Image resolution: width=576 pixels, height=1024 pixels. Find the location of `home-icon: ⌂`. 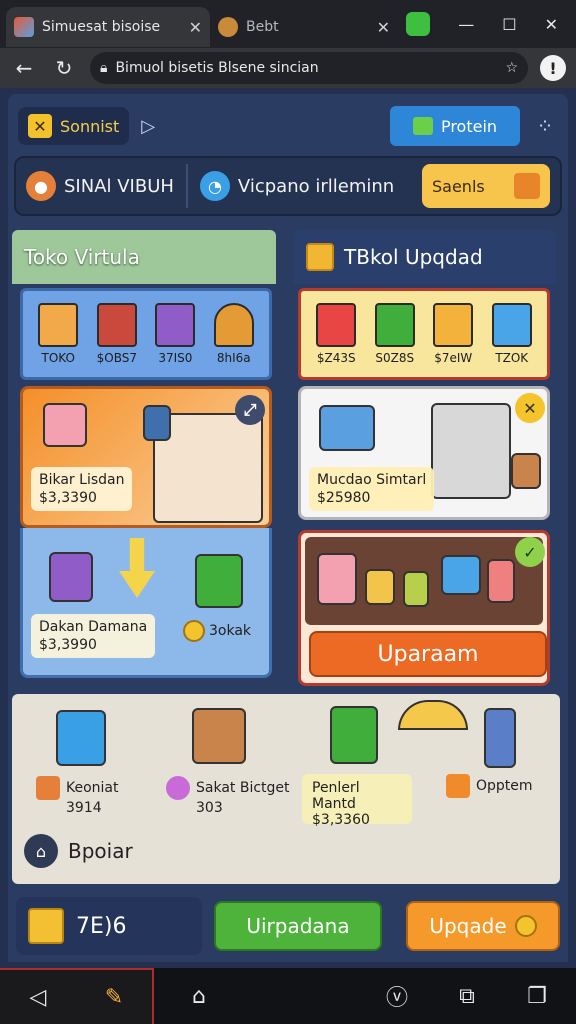

home-icon: ⌂ is located at coordinates (199, 996).